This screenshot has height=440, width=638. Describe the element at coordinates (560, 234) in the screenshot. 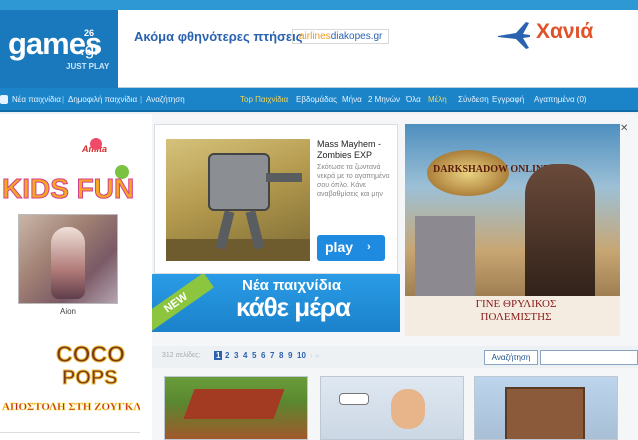

I see `ad-warrior` at that location.